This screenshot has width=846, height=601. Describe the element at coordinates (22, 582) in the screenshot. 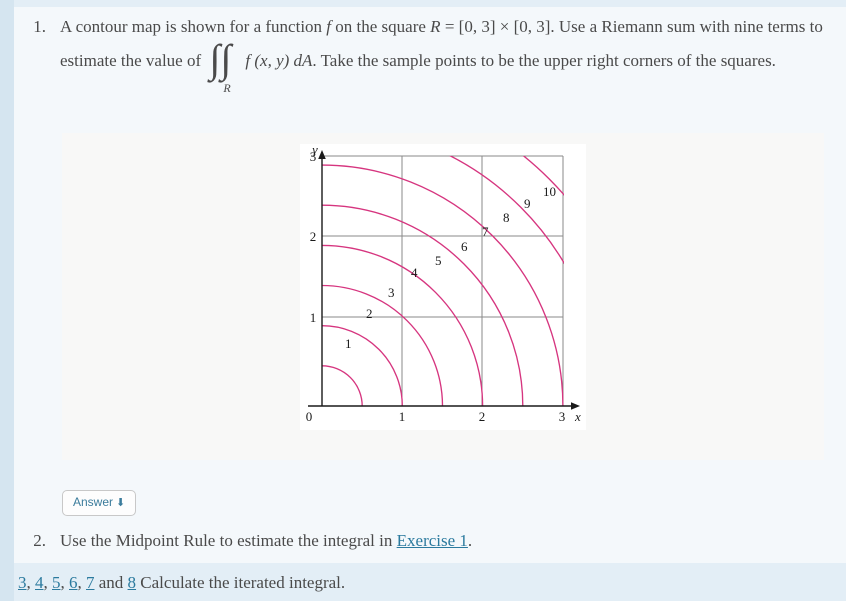

I see `exercise-link-3: 3` at that location.